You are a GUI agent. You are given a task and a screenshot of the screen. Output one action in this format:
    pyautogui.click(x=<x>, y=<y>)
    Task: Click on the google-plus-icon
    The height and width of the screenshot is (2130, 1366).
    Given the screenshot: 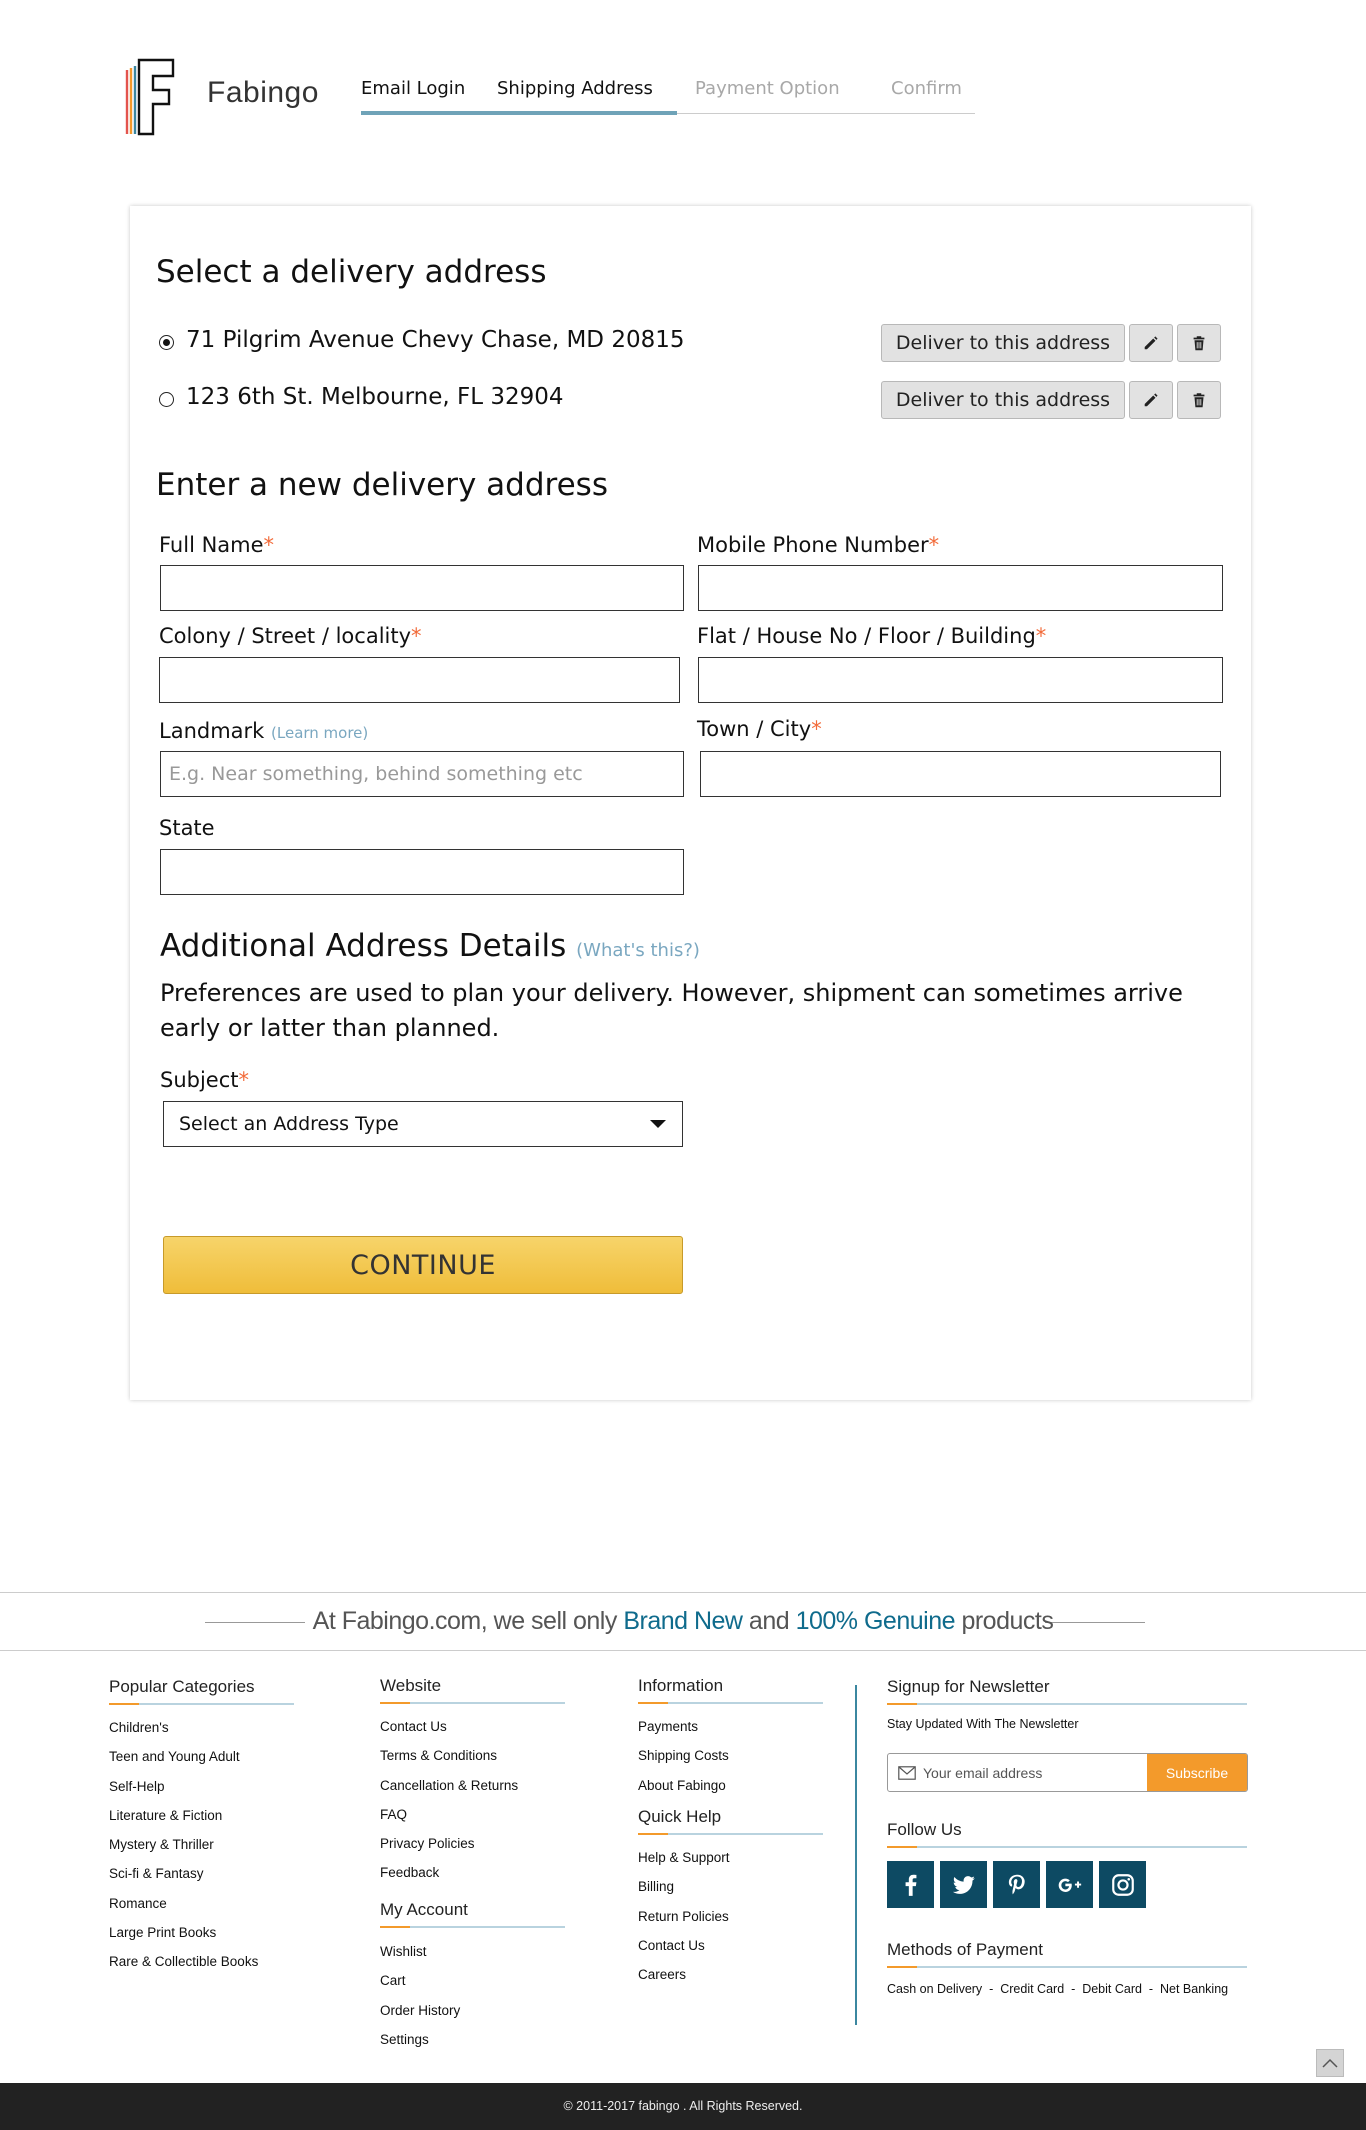 What is the action you would take?
    pyautogui.click(x=1069, y=1884)
    